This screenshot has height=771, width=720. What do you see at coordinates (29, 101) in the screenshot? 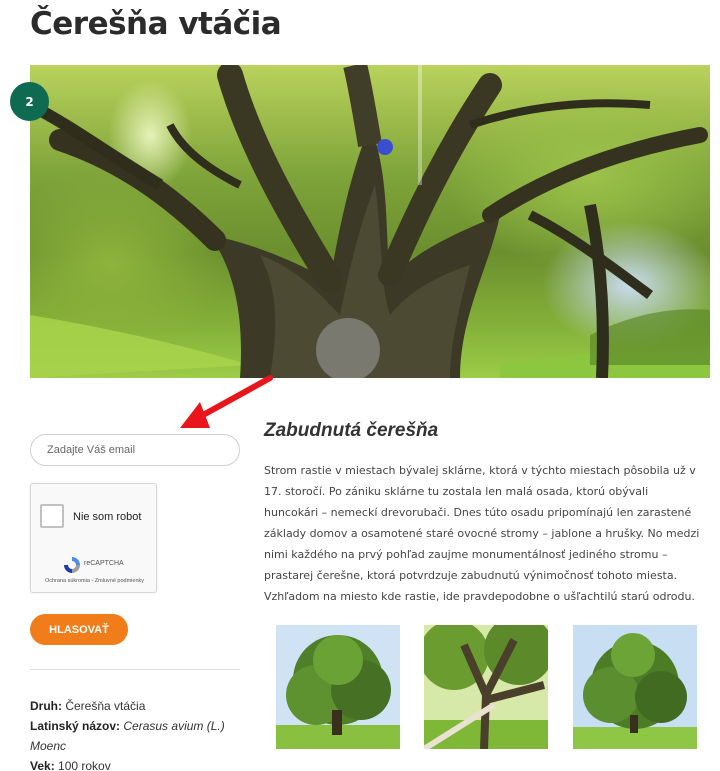
I see `step-number-badge: 2` at bounding box center [29, 101].